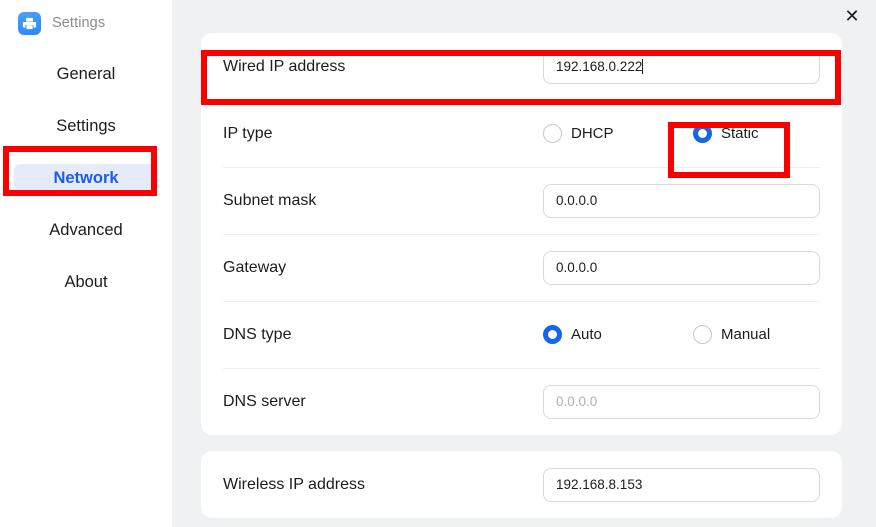  I want to click on sidebar-item-general: General, so click(86, 74).